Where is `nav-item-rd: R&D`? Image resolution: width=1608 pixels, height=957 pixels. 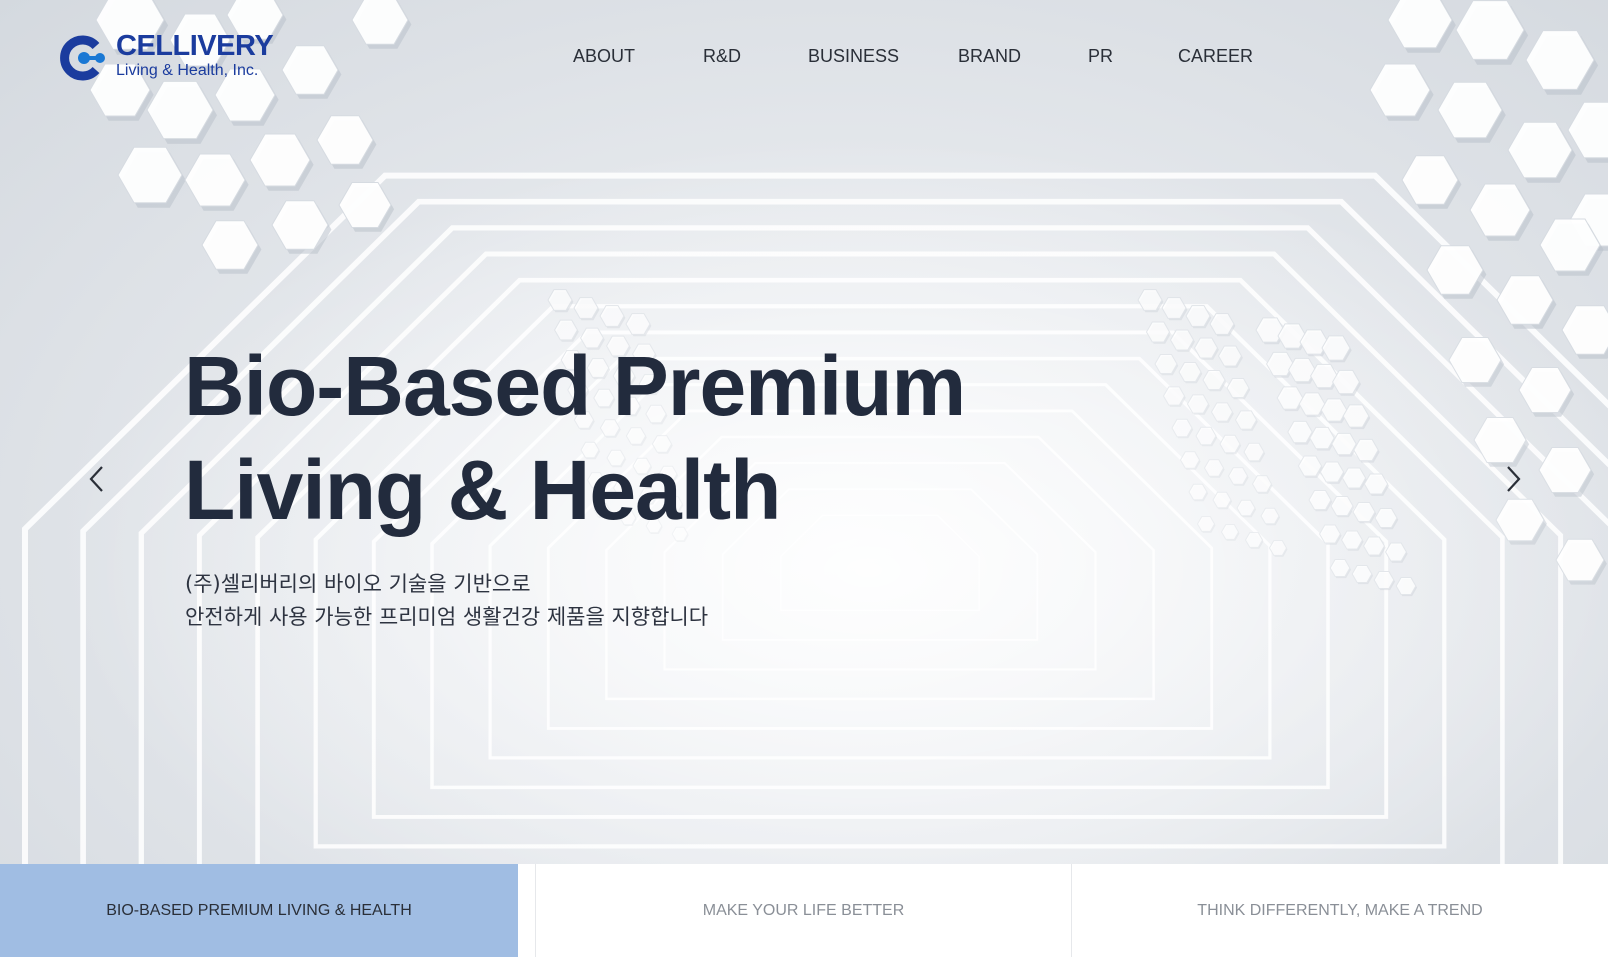
nav-item-rd: R&D is located at coordinates (722, 56).